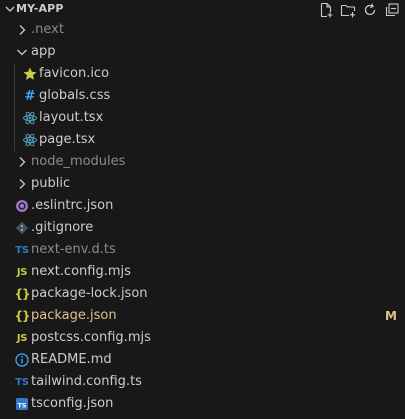  What do you see at coordinates (71, 117) in the screenshot?
I see `tree-item-label: layout.tsx` at bounding box center [71, 117].